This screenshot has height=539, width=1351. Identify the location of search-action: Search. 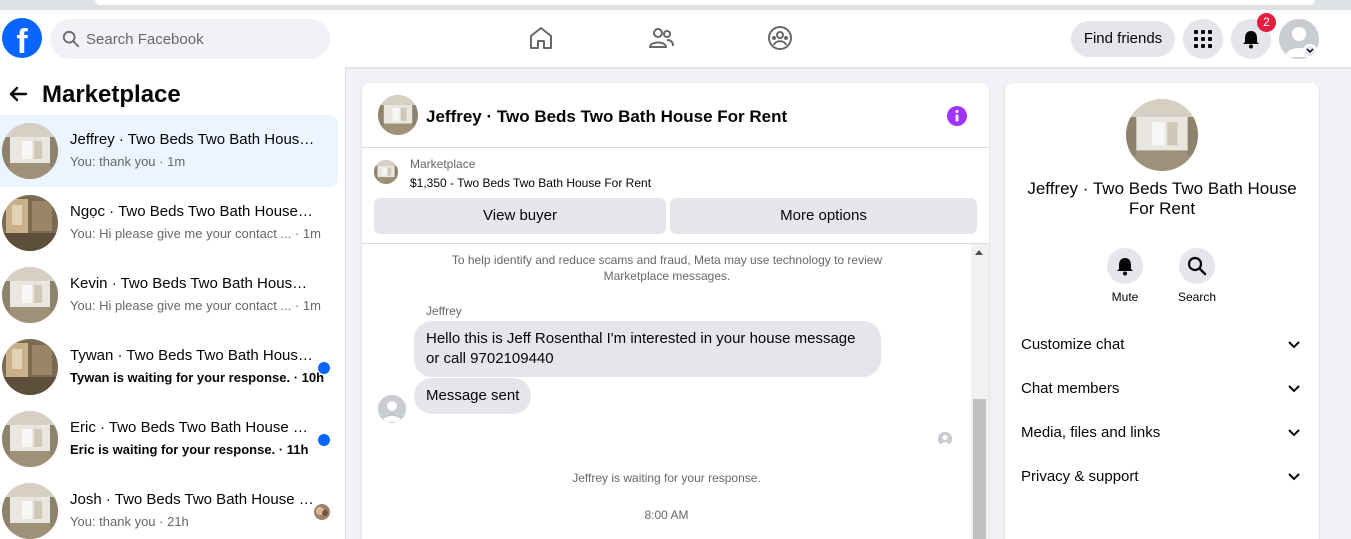
(1197, 276).